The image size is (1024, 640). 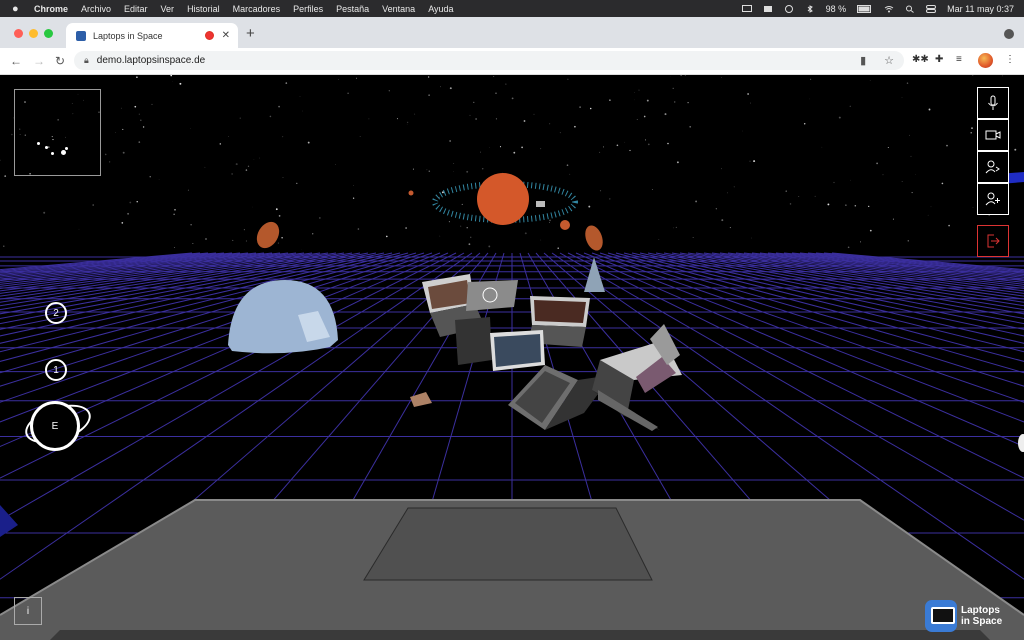 I want to click on camera-button, so click(x=993, y=135).